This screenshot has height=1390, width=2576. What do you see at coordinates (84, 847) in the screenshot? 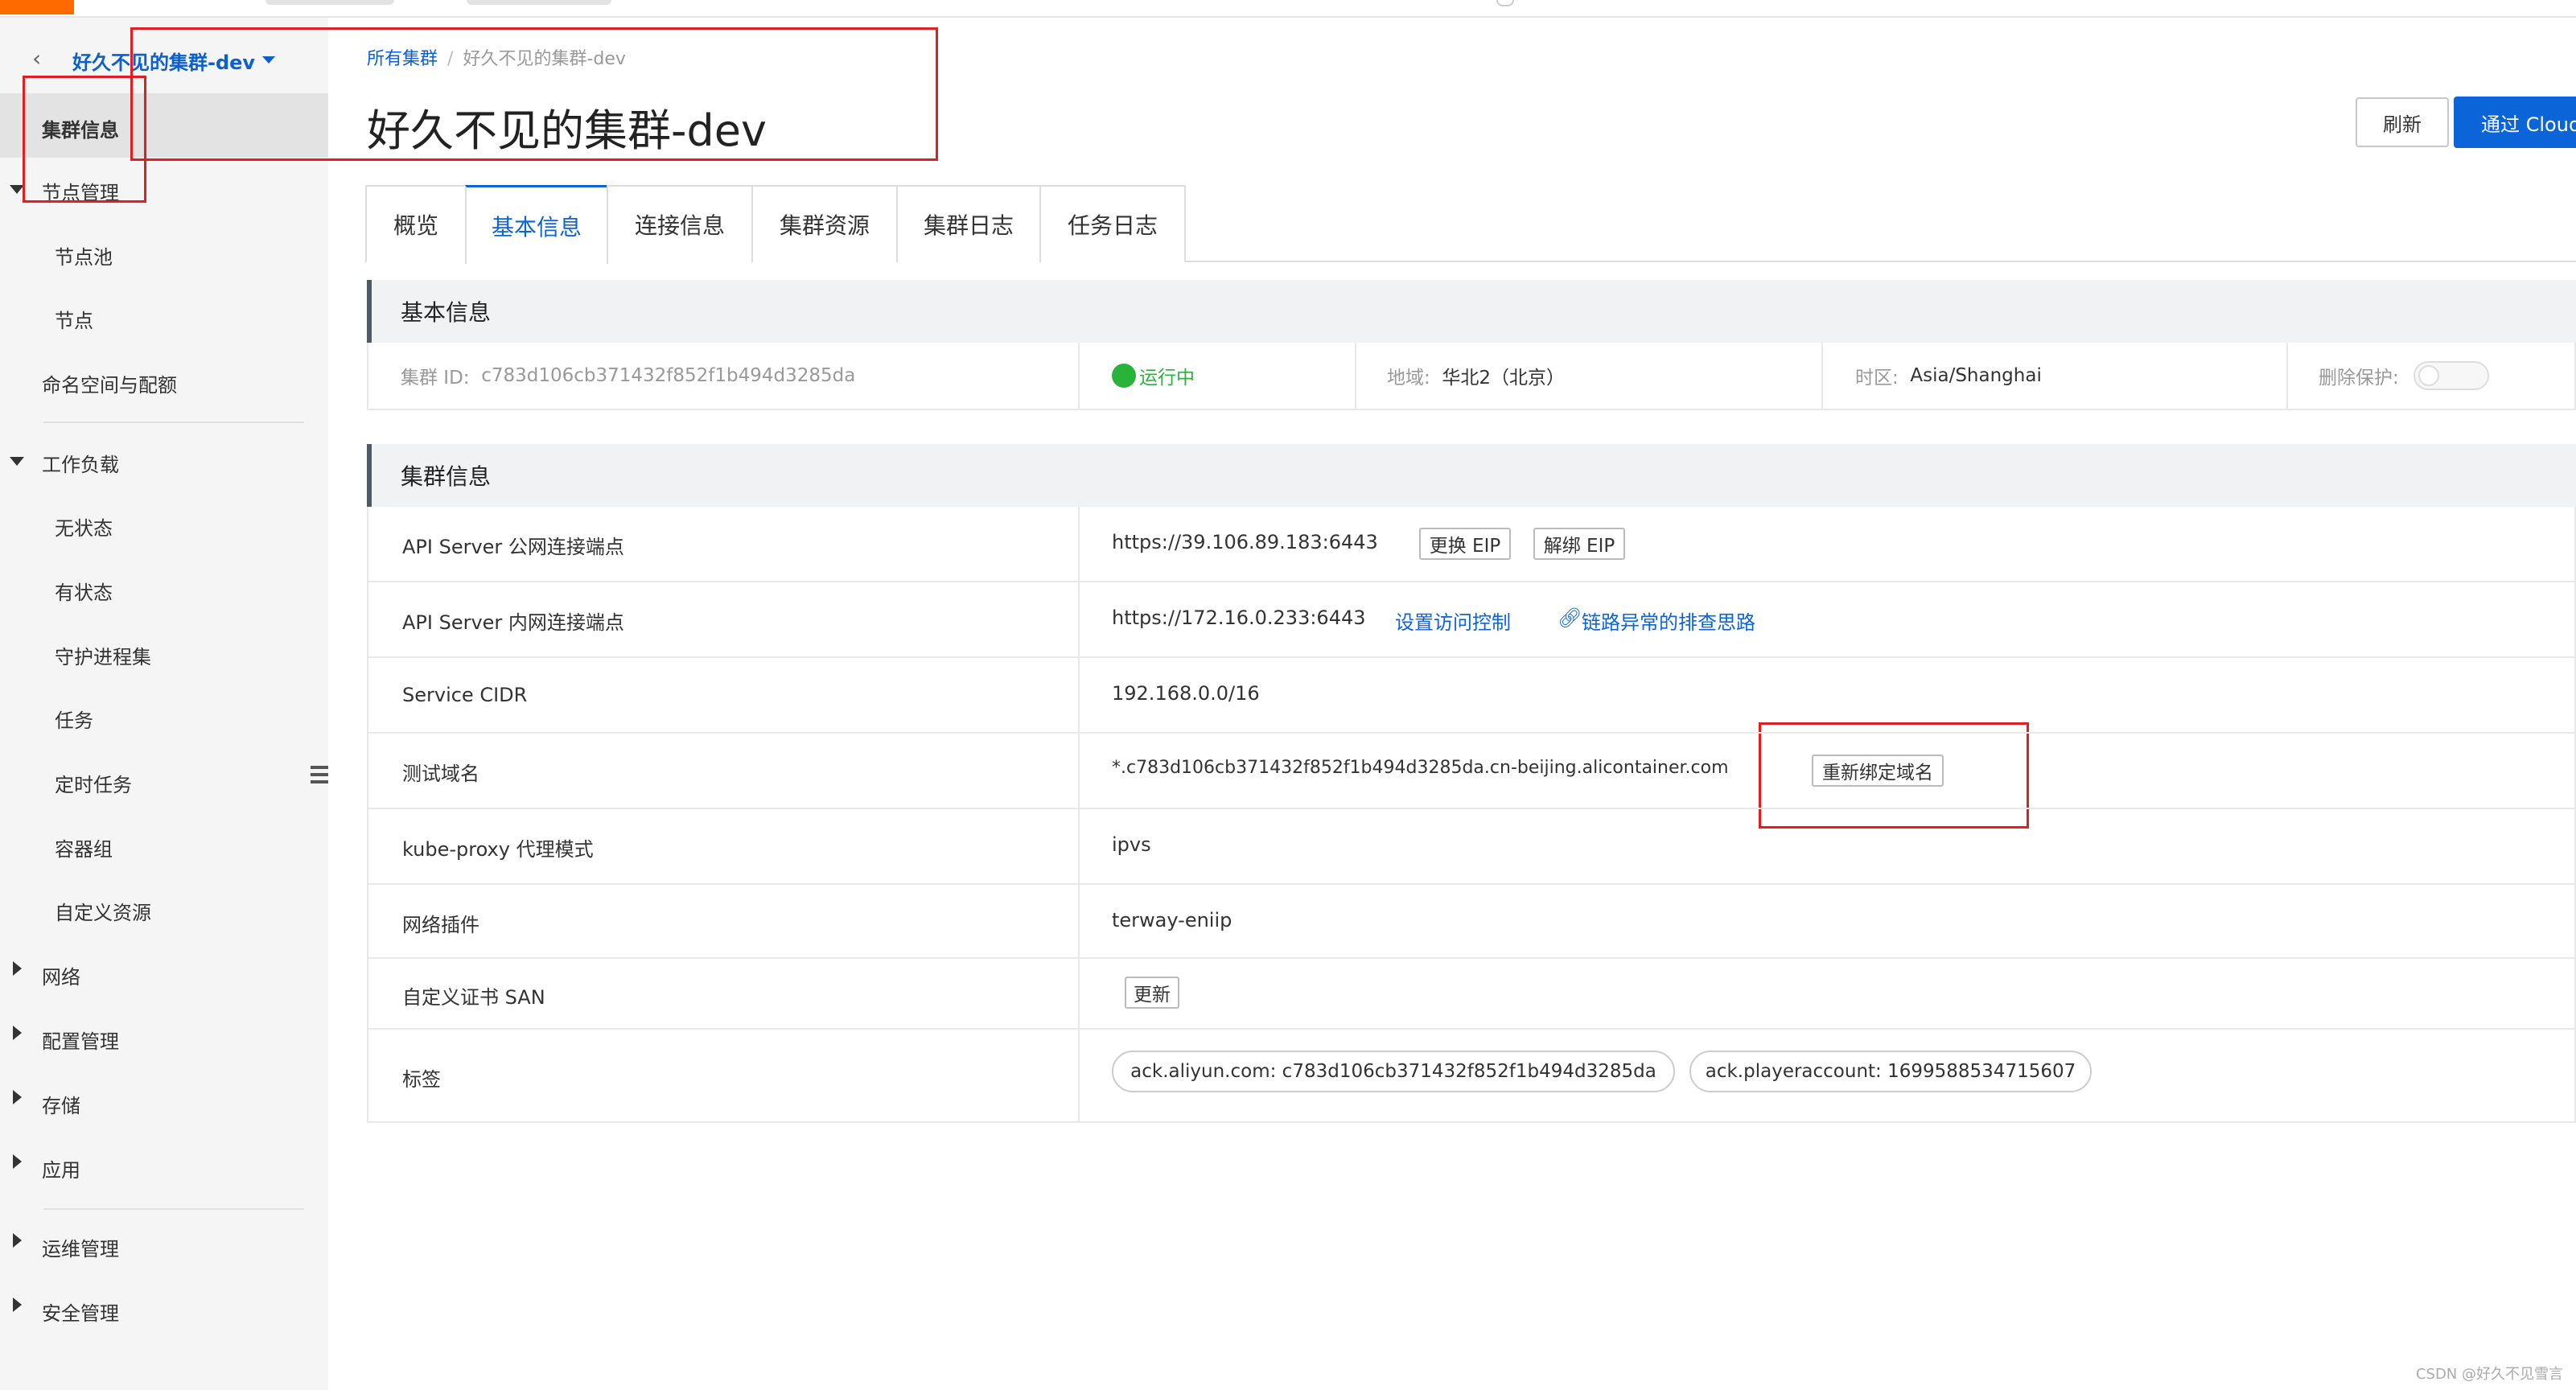
I see `sidebar-item-pod: 容器组` at bounding box center [84, 847].